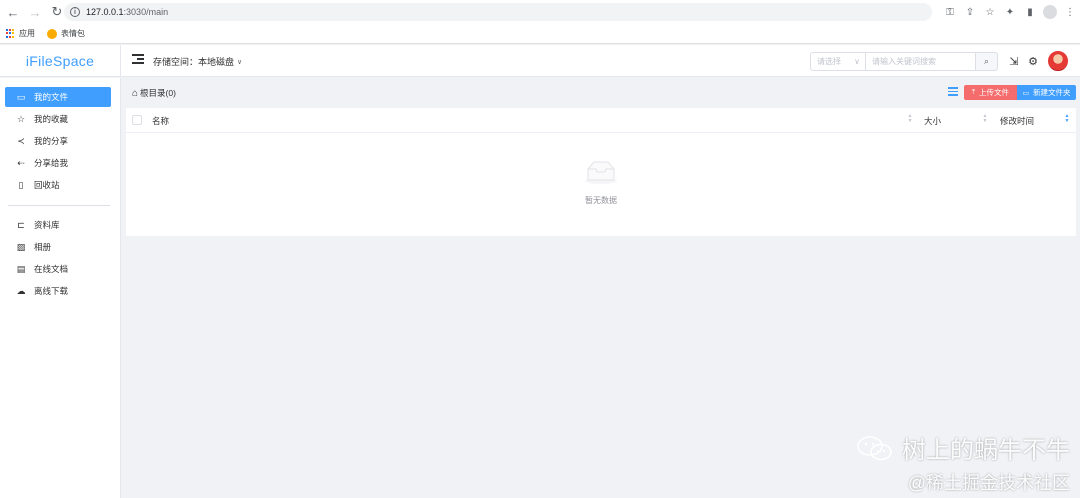 Image resolution: width=1080 pixels, height=498 pixels. Describe the element at coordinates (970, 12) in the screenshot. I see `share-page-icon: ⇪` at that location.